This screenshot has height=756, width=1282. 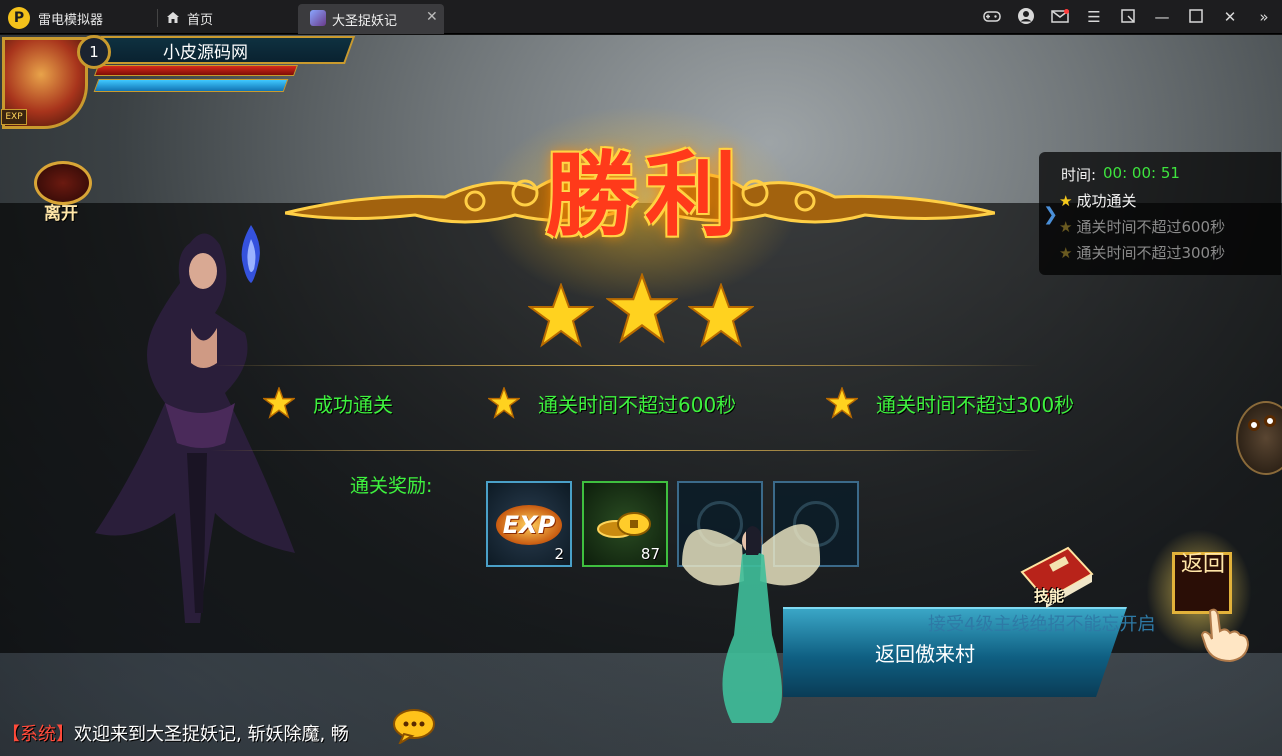 I want to click on exp-tag: EXP, so click(x=14, y=117).